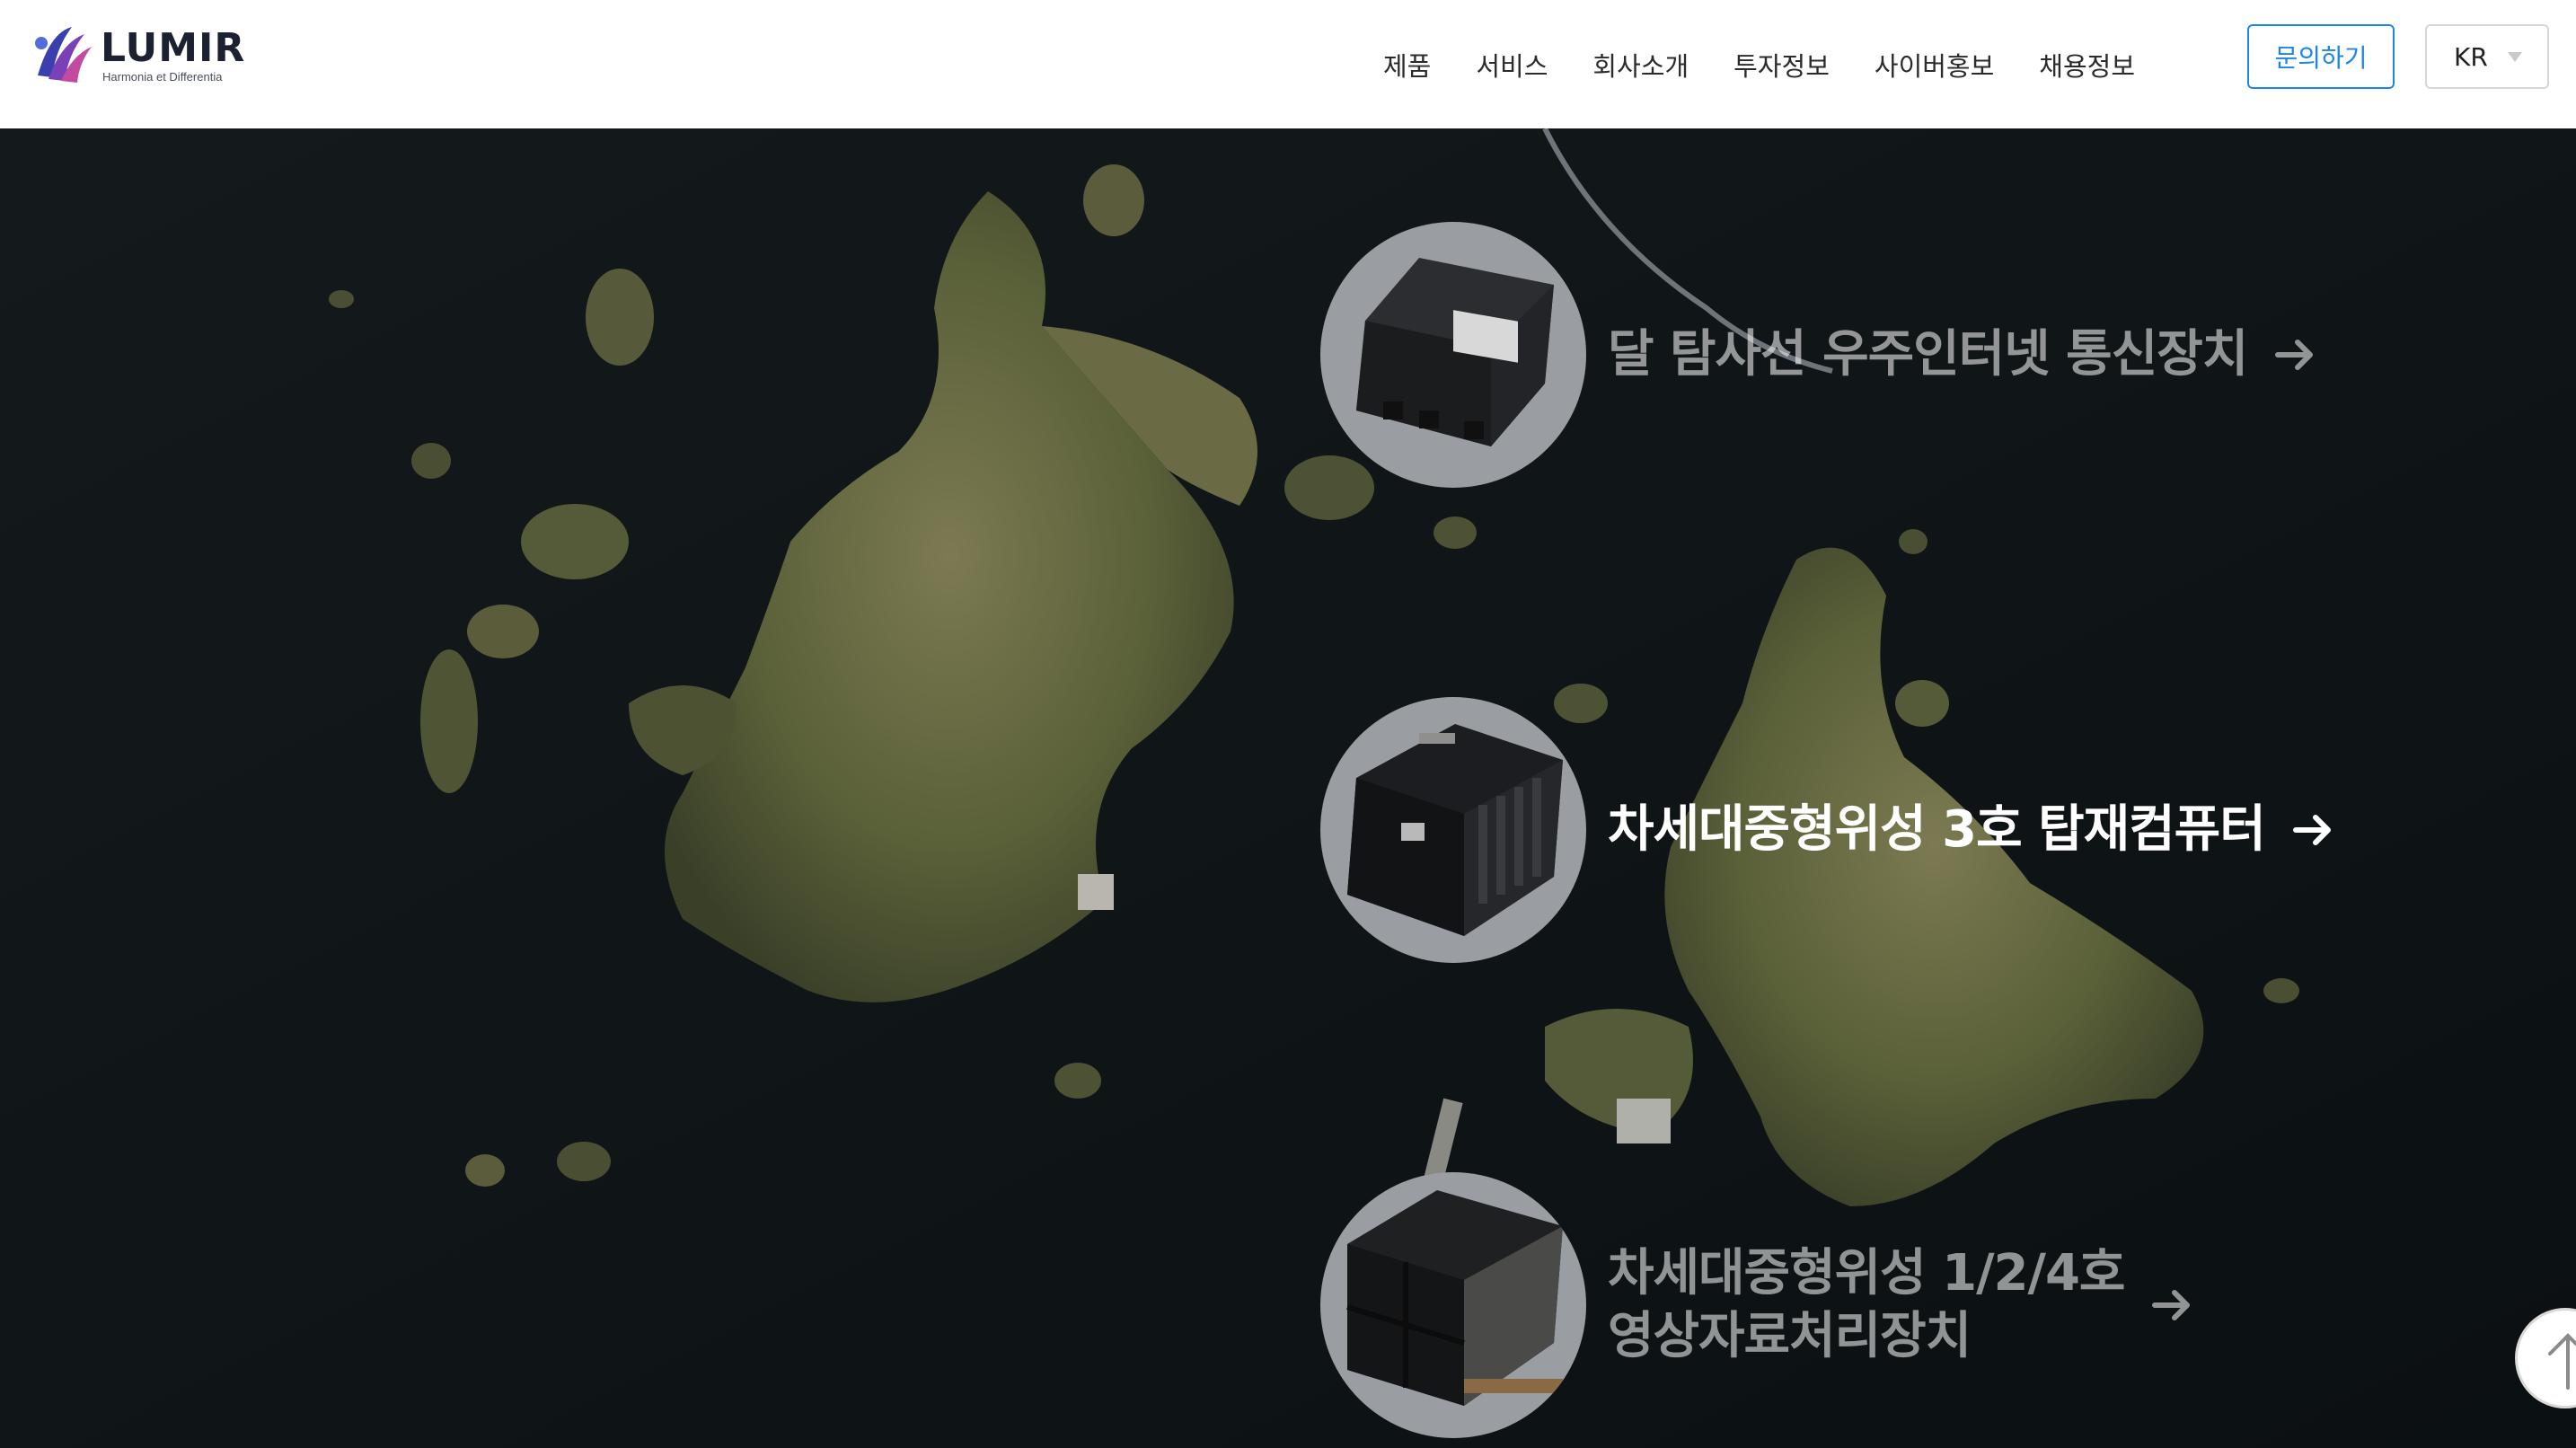 This screenshot has width=2576, height=1448. I want to click on product-title: 달 탐사선 우주인터넷 통신장치, so click(1928, 355).